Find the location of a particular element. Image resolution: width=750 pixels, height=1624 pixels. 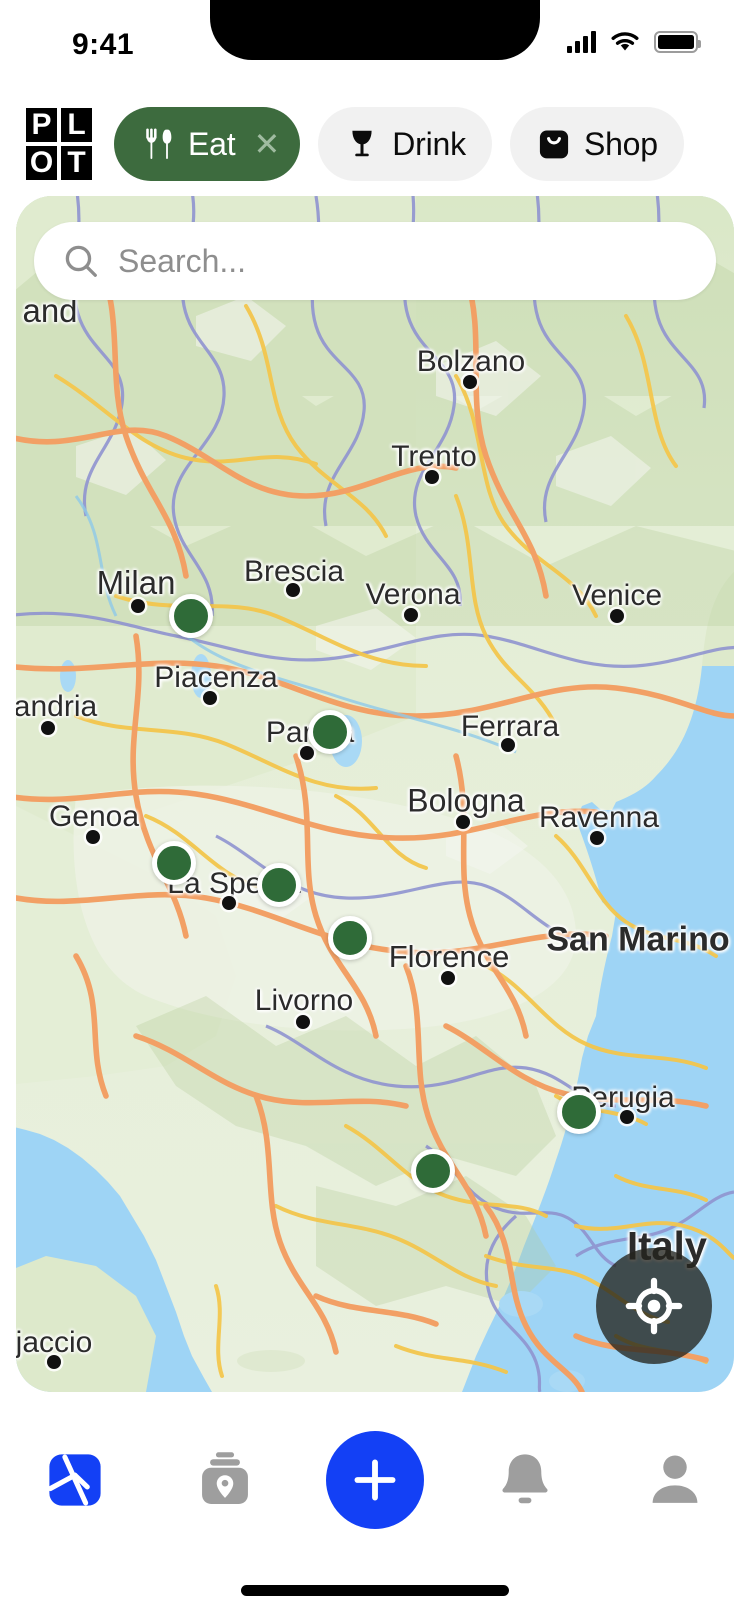

status-bar: 9:41 is located at coordinates (375, 46).